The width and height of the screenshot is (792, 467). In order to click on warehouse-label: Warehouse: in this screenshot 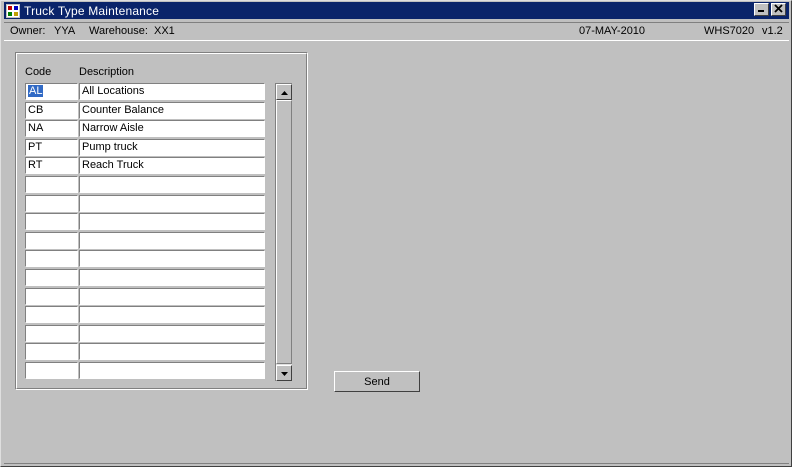, I will do `click(118, 31)`.